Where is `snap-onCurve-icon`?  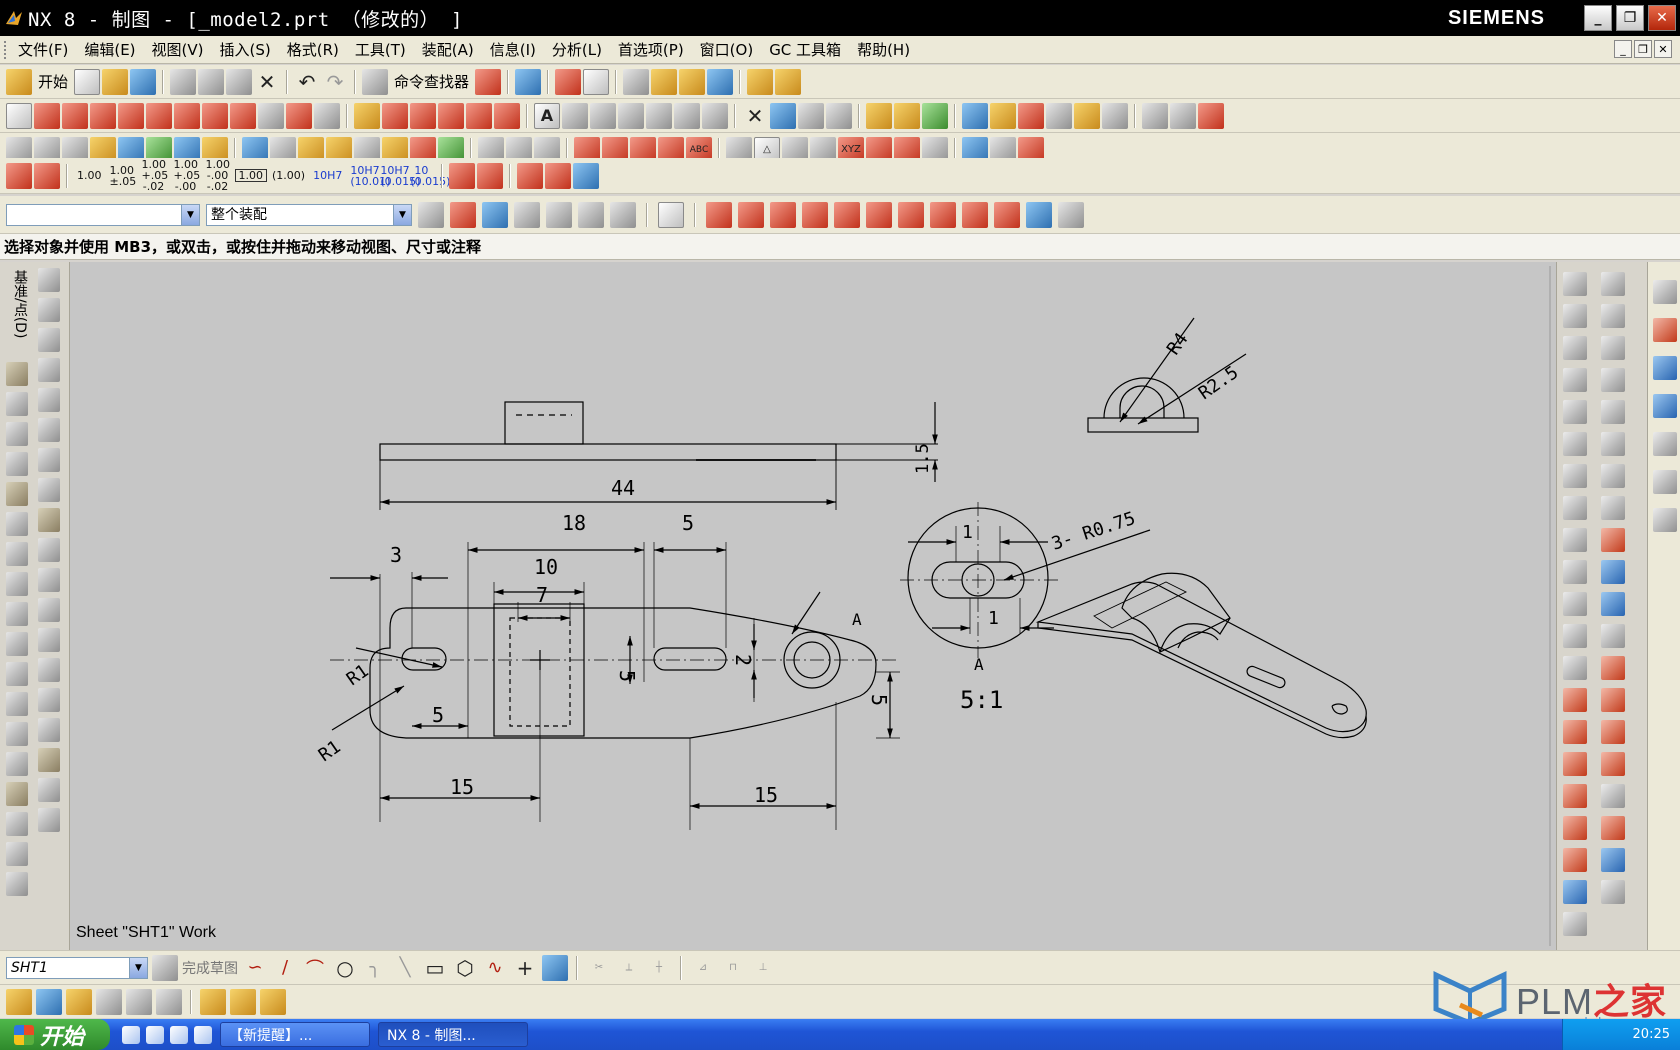
snap-onCurve-icon is located at coordinates (1007, 214).